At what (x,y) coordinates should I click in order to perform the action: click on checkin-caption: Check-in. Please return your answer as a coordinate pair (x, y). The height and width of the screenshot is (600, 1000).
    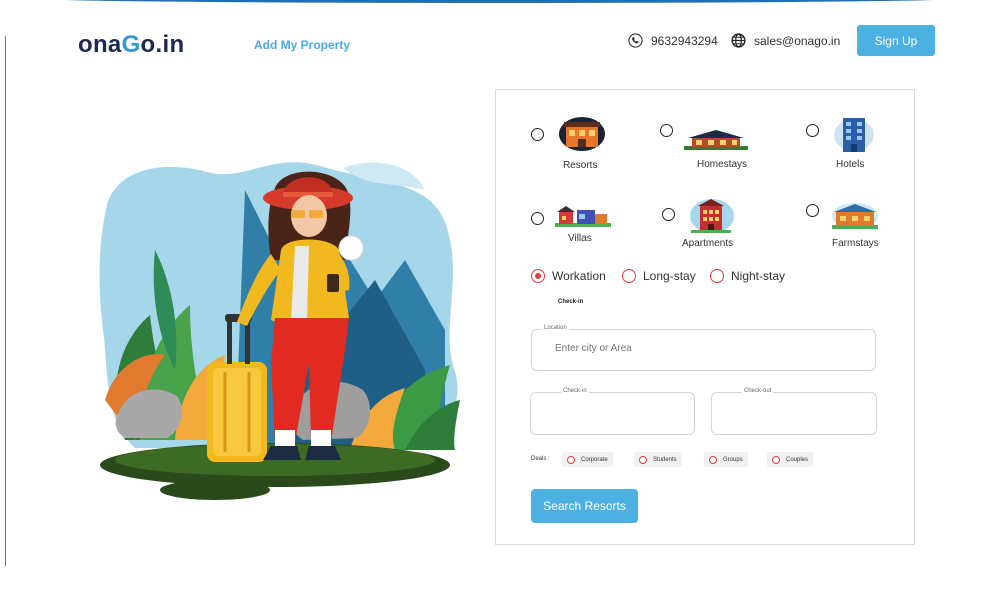
    Looking at the image, I should click on (571, 302).